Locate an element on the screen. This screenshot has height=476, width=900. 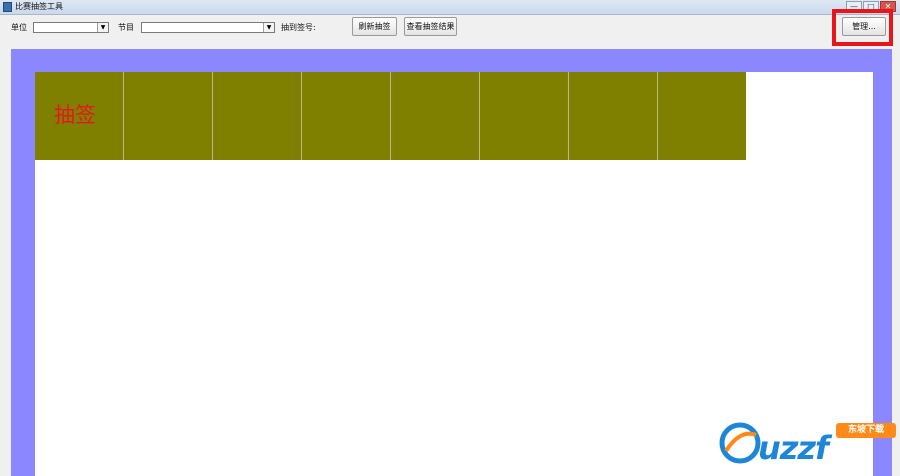
watermark-logo: uzzf 东坡下载 is located at coordinates (808, 445).